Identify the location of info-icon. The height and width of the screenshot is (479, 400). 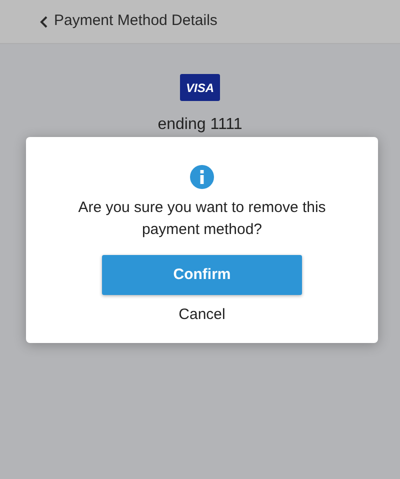
(202, 177).